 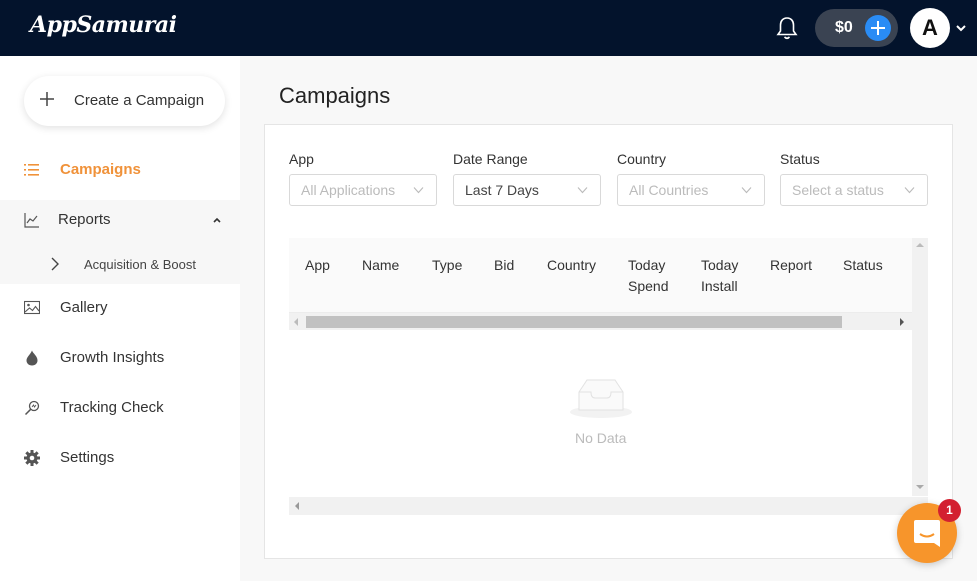 I want to click on scroll-down-arrow-icon, so click(x=920, y=487).